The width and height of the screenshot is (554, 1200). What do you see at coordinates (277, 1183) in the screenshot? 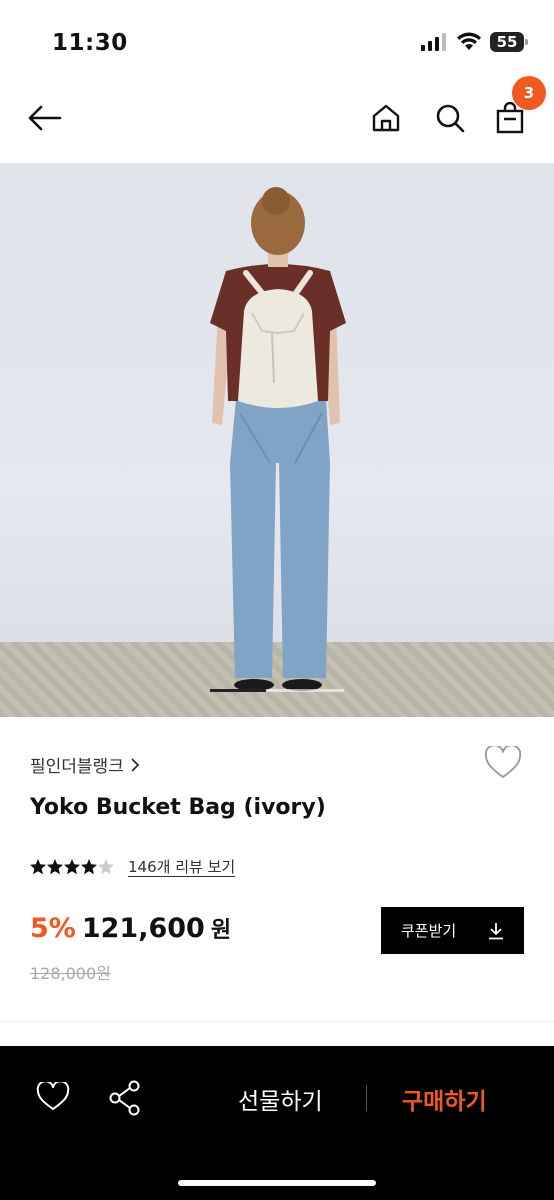
I see `home-indicator` at bounding box center [277, 1183].